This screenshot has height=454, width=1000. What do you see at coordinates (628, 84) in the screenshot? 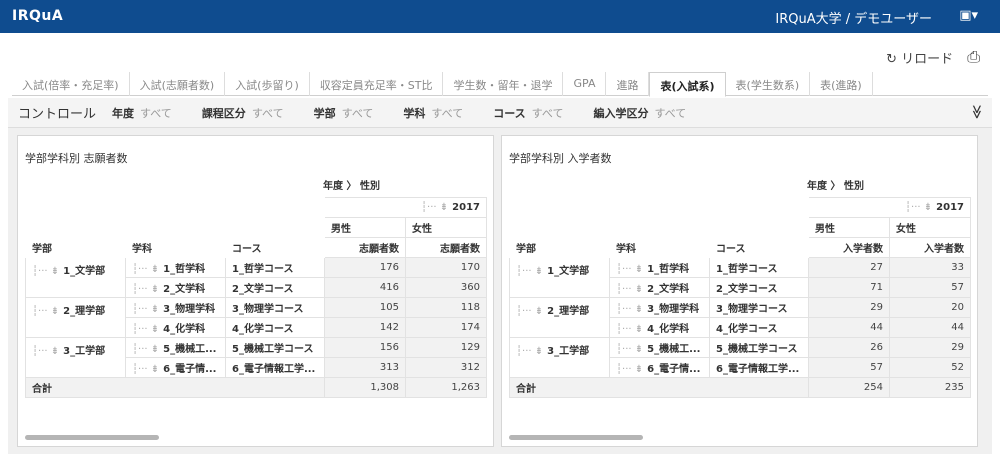
I see `tab-career: 進路` at bounding box center [628, 84].